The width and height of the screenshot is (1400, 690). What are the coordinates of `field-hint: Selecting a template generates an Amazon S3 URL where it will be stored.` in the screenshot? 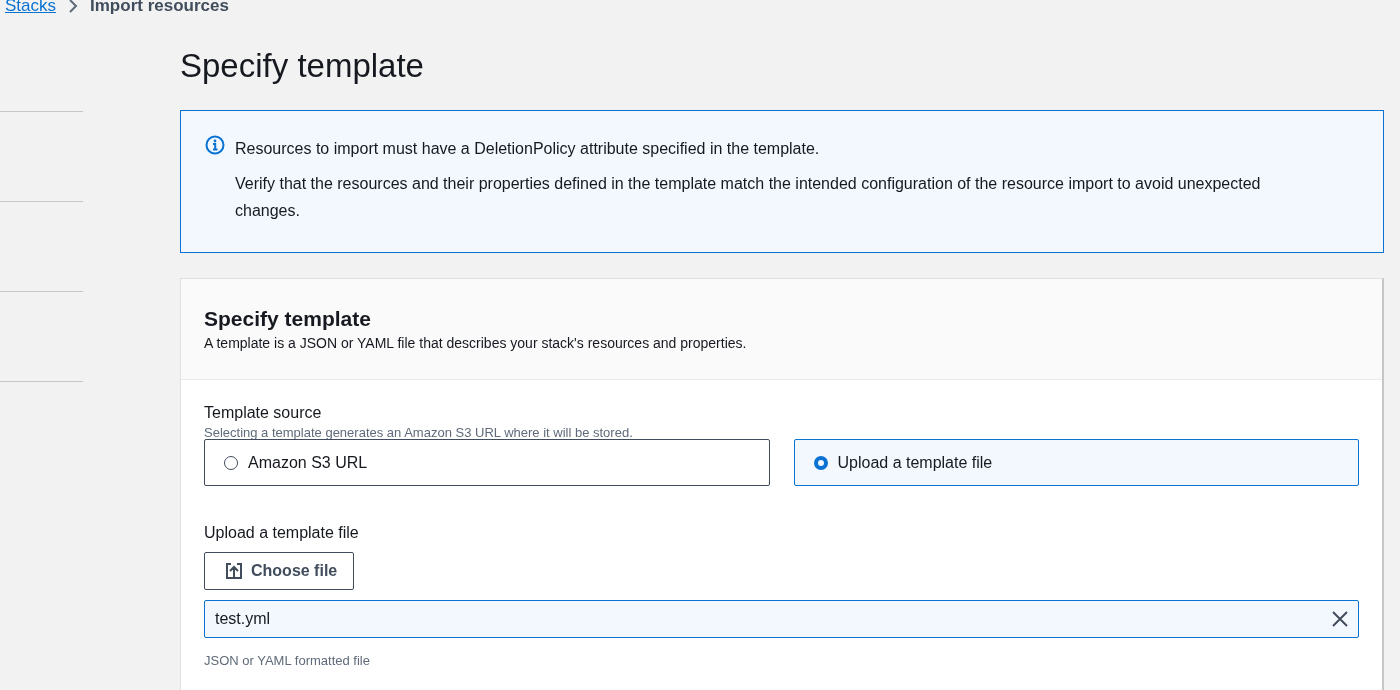 It's located at (419, 433).